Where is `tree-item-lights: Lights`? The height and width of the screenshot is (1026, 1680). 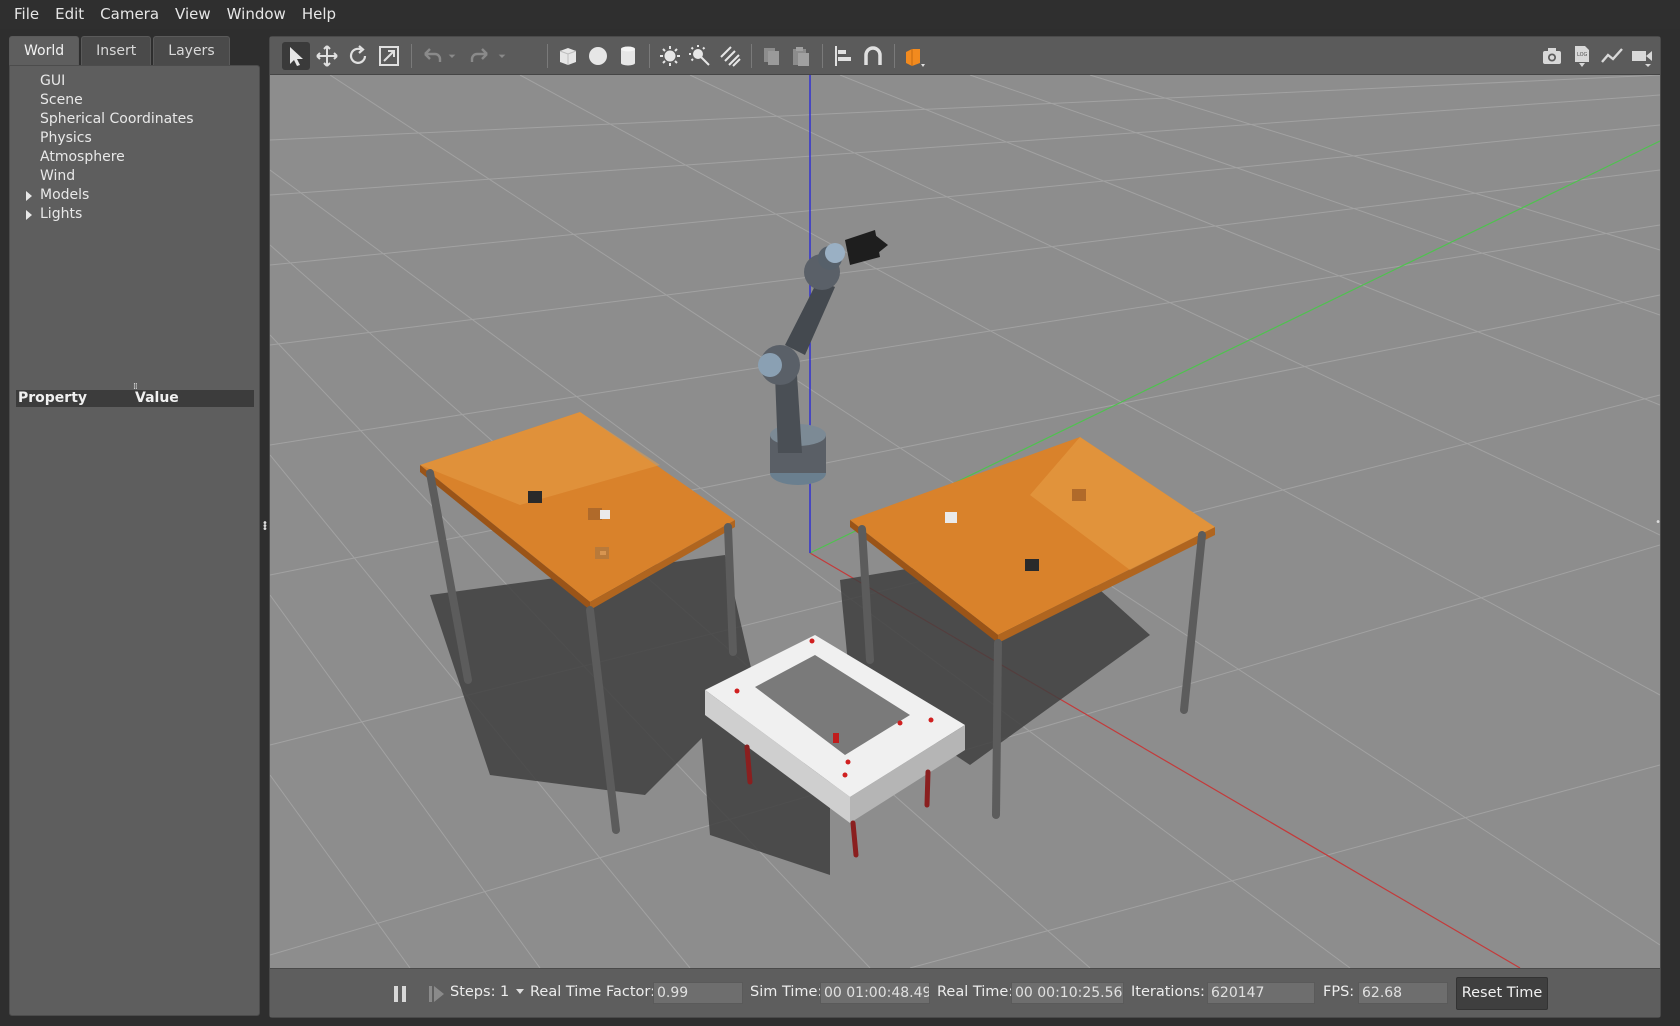 tree-item-lights: Lights is located at coordinates (134, 214).